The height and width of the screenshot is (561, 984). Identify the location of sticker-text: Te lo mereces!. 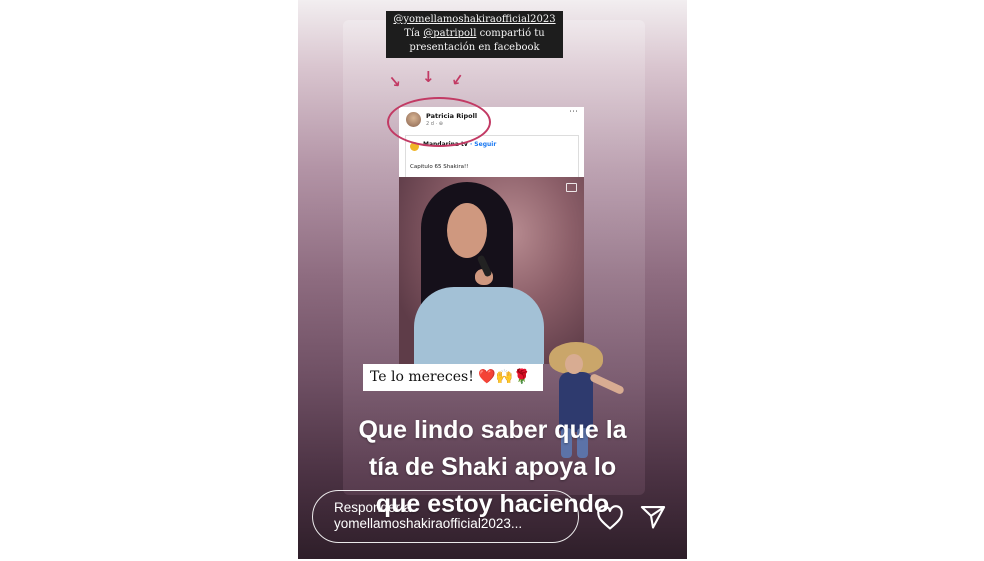
(424, 377).